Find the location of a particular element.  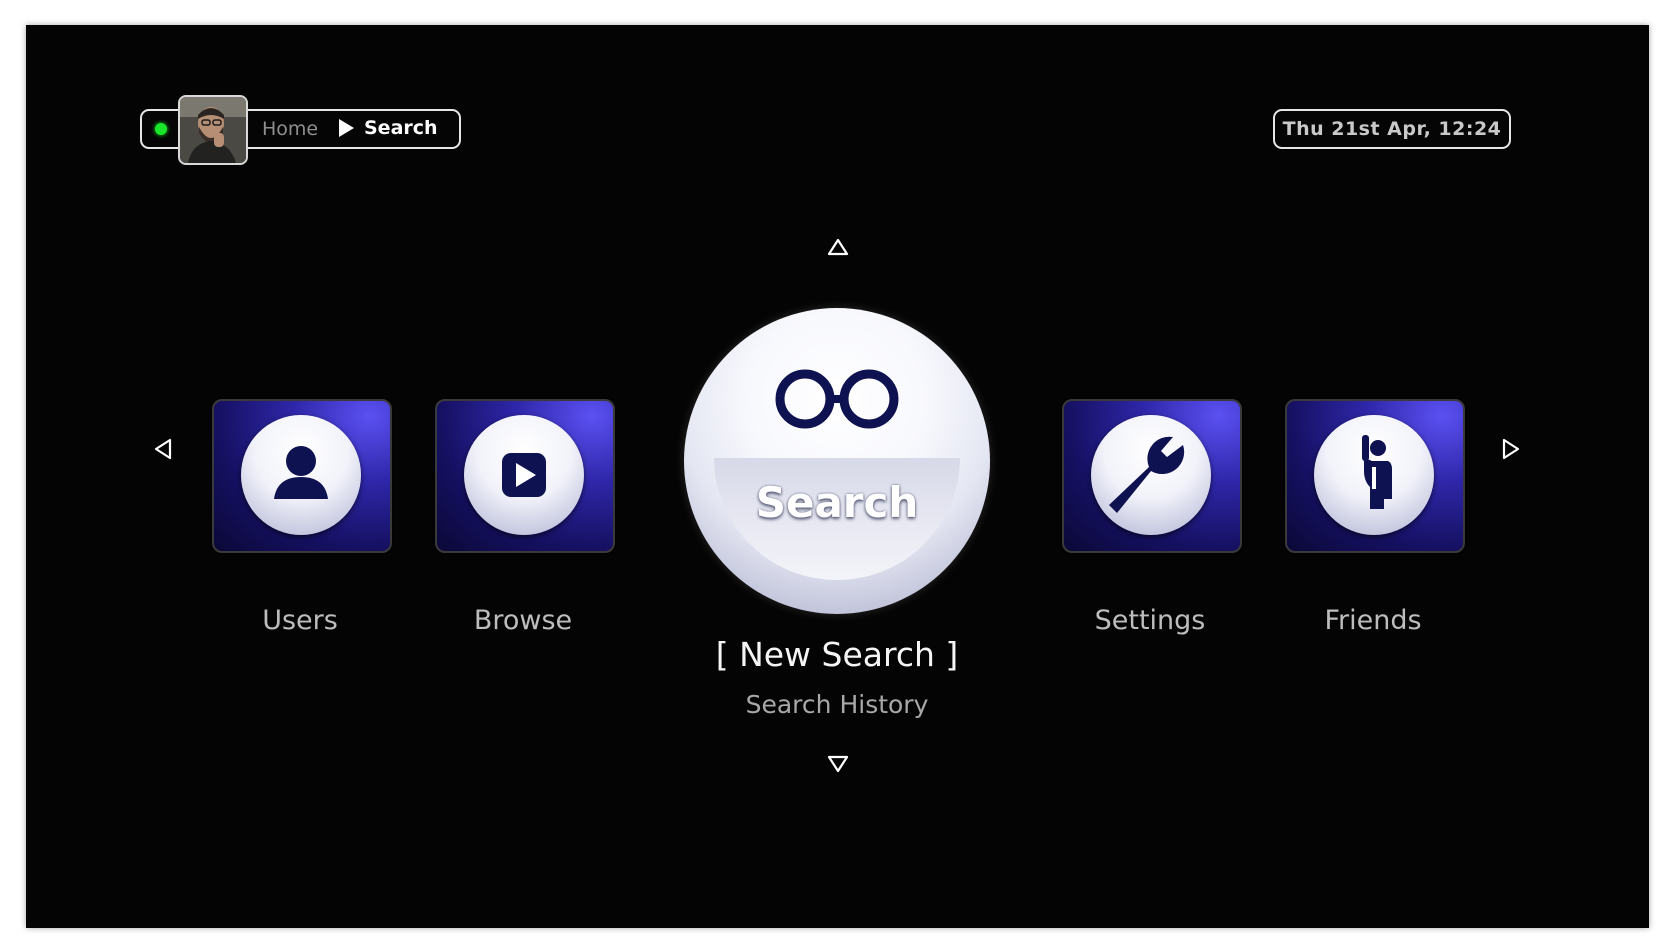

friends-tile-orb is located at coordinates (1374, 475).